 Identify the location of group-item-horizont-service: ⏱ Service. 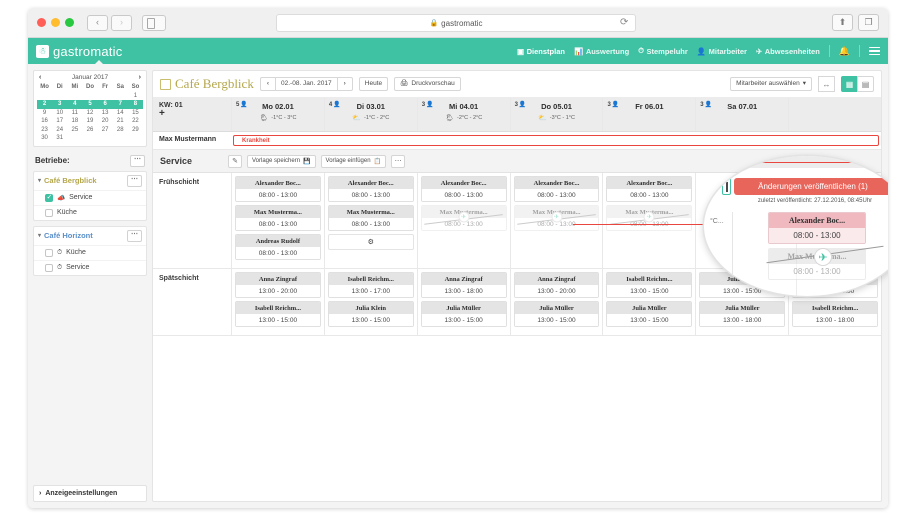
(90, 267).